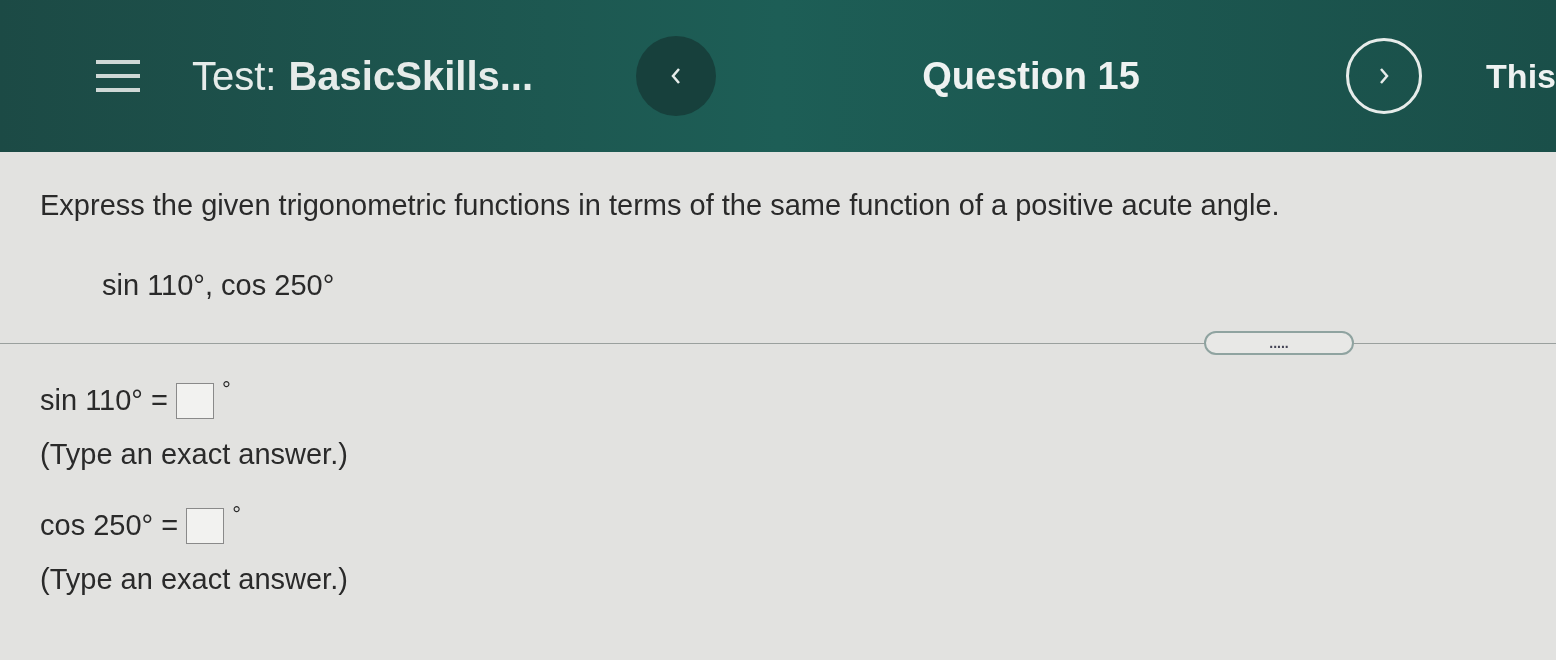  Describe the element at coordinates (660, 205) in the screenshot. I see `instruction-text: Express the given trigonometric functions in terms of the same function of a positive acute angle.` at that location.